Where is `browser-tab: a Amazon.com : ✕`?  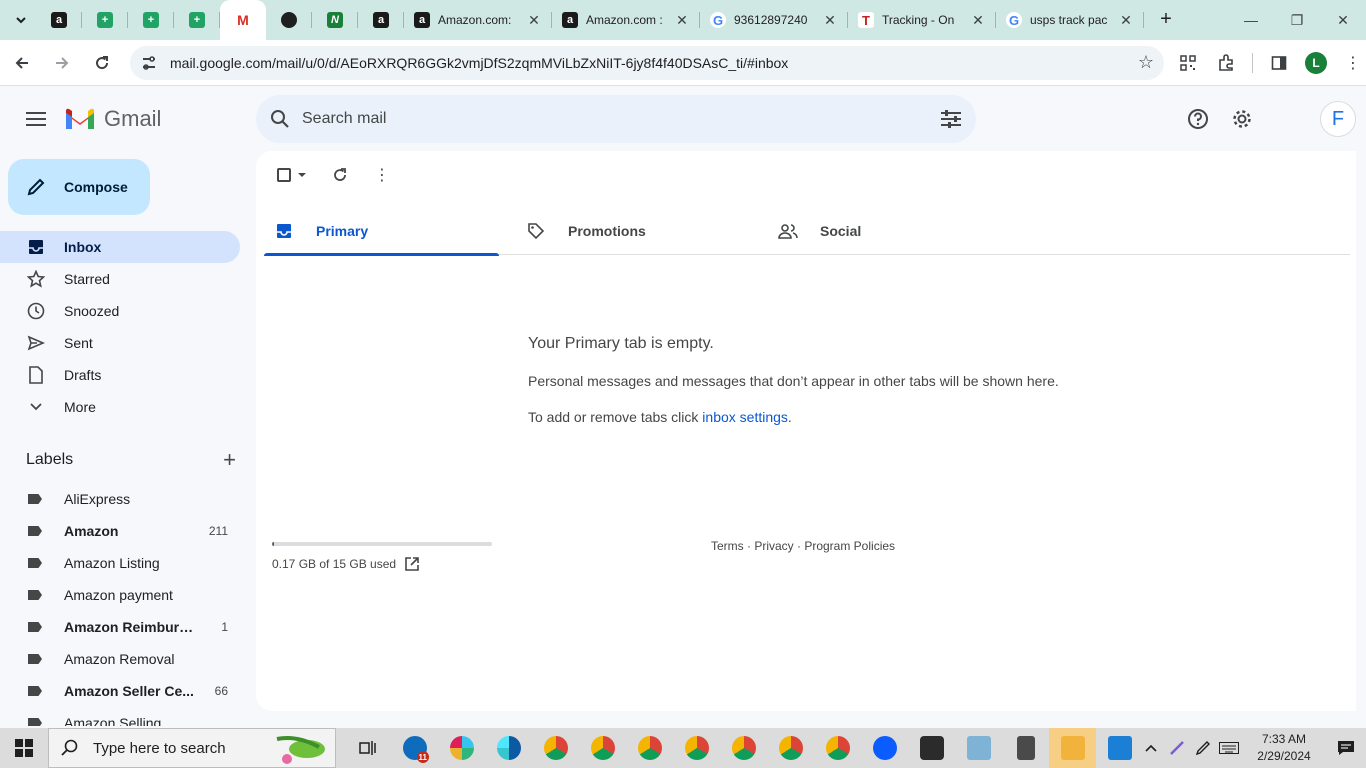
browser-tab: a Amazon.com : ✕ is located at coordinates (626, 20).